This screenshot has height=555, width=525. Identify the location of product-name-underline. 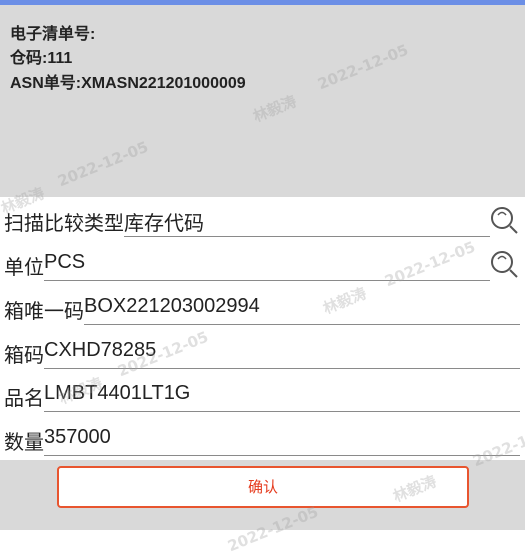
(282, 411).